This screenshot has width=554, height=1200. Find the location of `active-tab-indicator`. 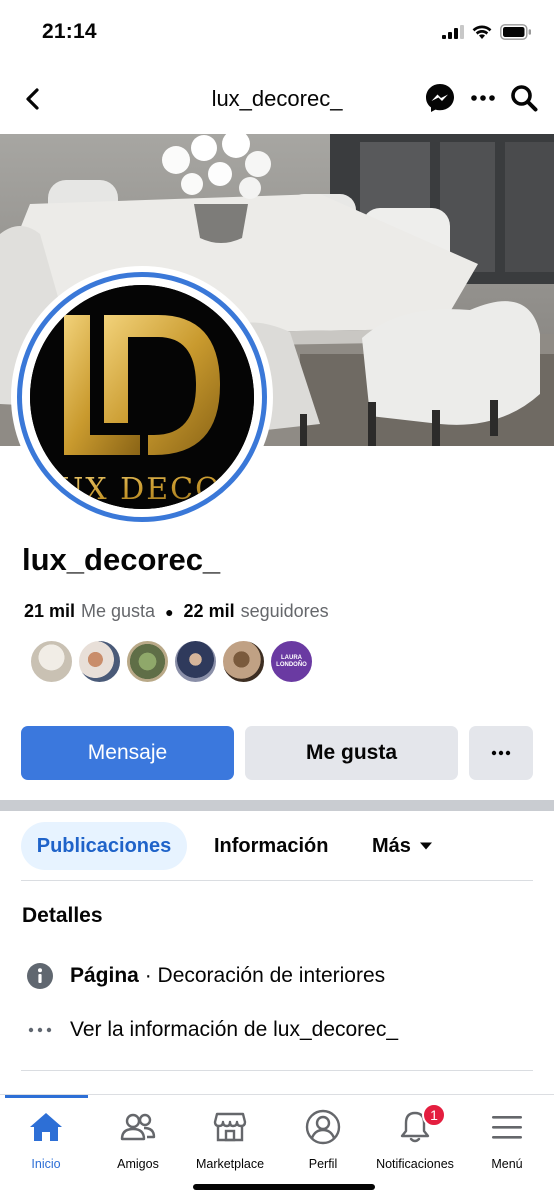

active-tab-indicator is located at coordinates (46, 1096).